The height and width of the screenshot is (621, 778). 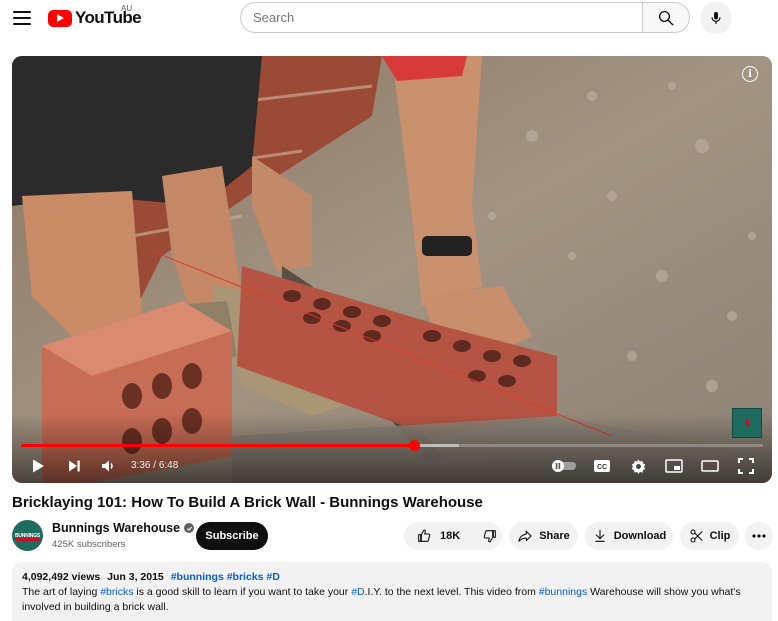 What do you see at coordinates (218, 445) in the screenshot?
I see `played-bar` at bounding box center [218, 445].